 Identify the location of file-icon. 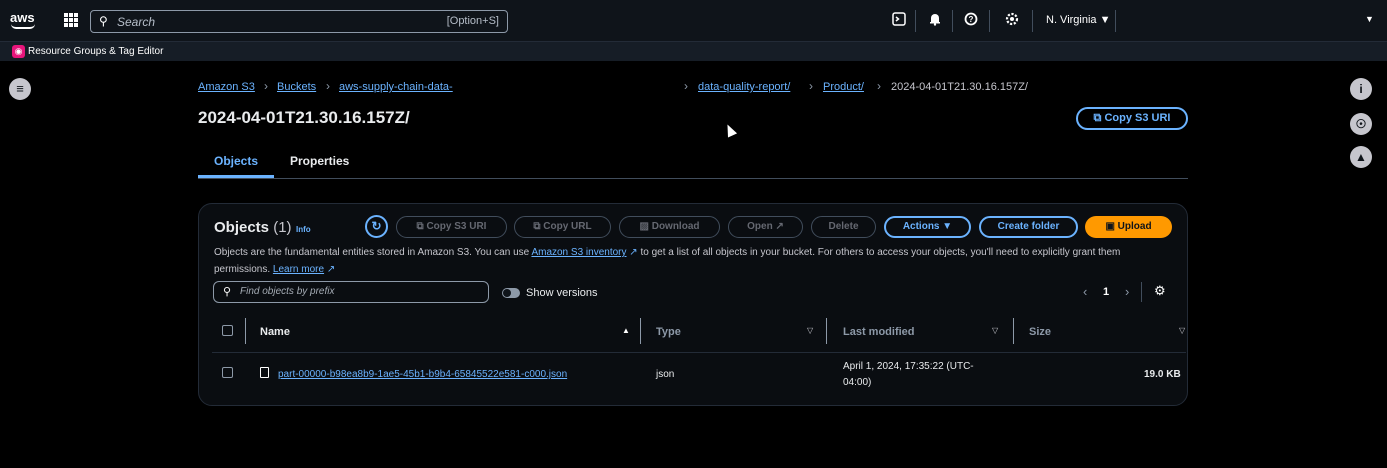
(264, 372).